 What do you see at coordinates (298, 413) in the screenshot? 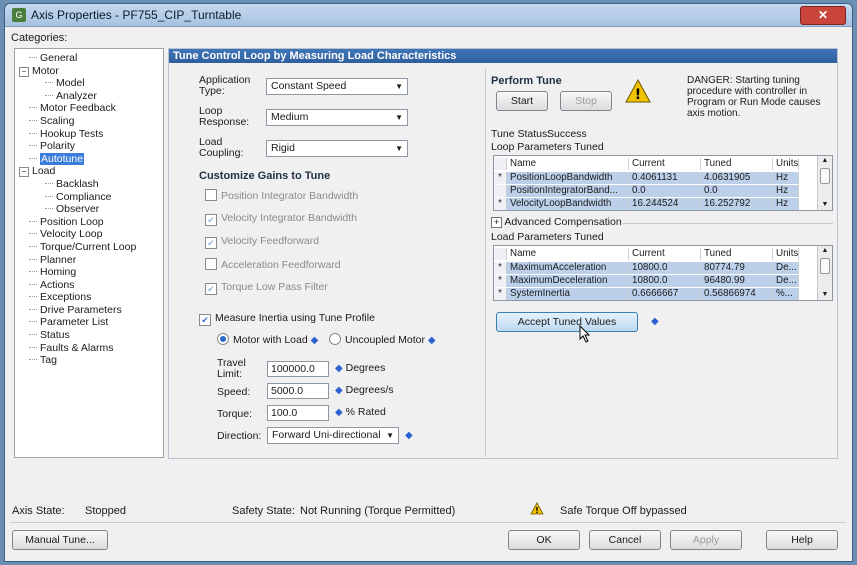
I see `torque-input: 100.0` at bounding box center [298, 413].